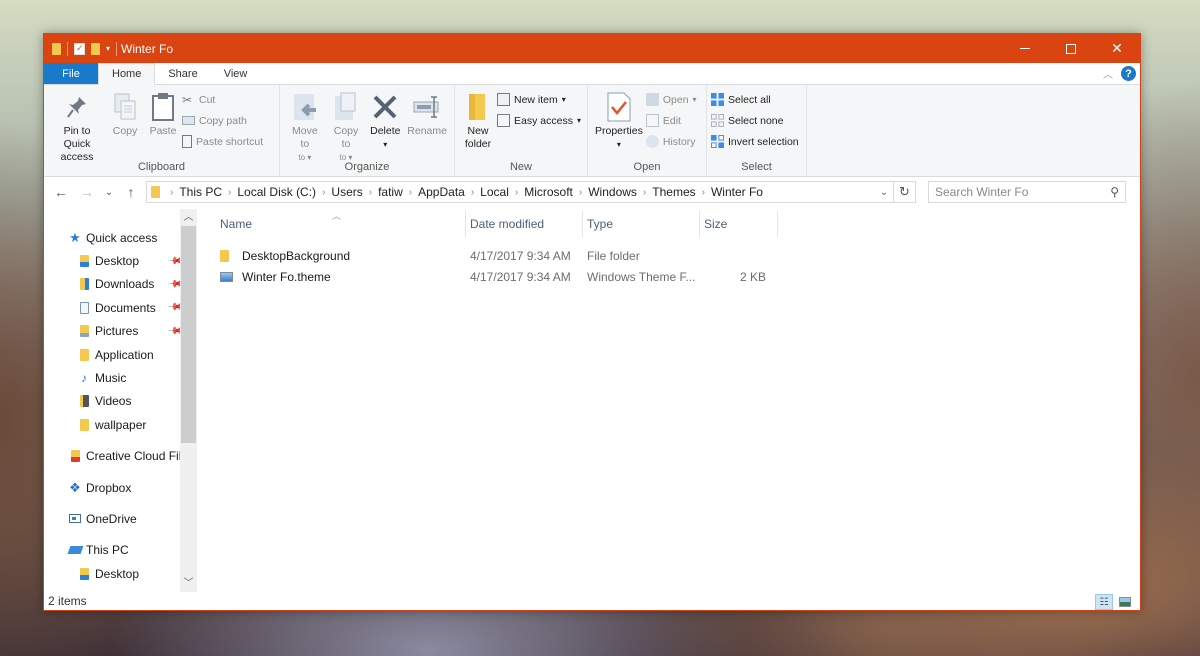 The height and width of the screenshot is (656, 1200). Describe the element at coordinates (1071, 48) in the screenshot. I see `maximize-button` at that location.